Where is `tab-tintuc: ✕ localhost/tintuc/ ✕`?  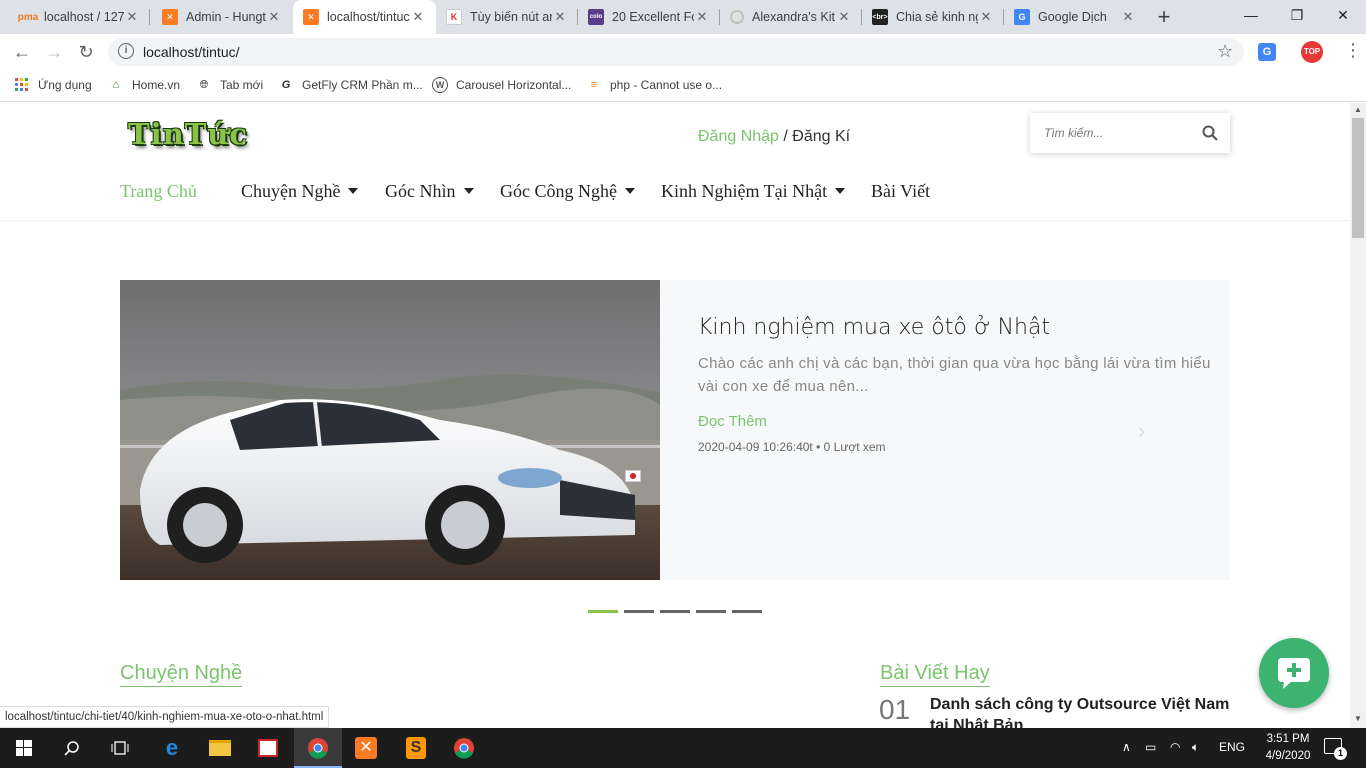
tab-tintuc: ✕ localhost/tintuc/ ✕ is located at coordinates (364, 17).